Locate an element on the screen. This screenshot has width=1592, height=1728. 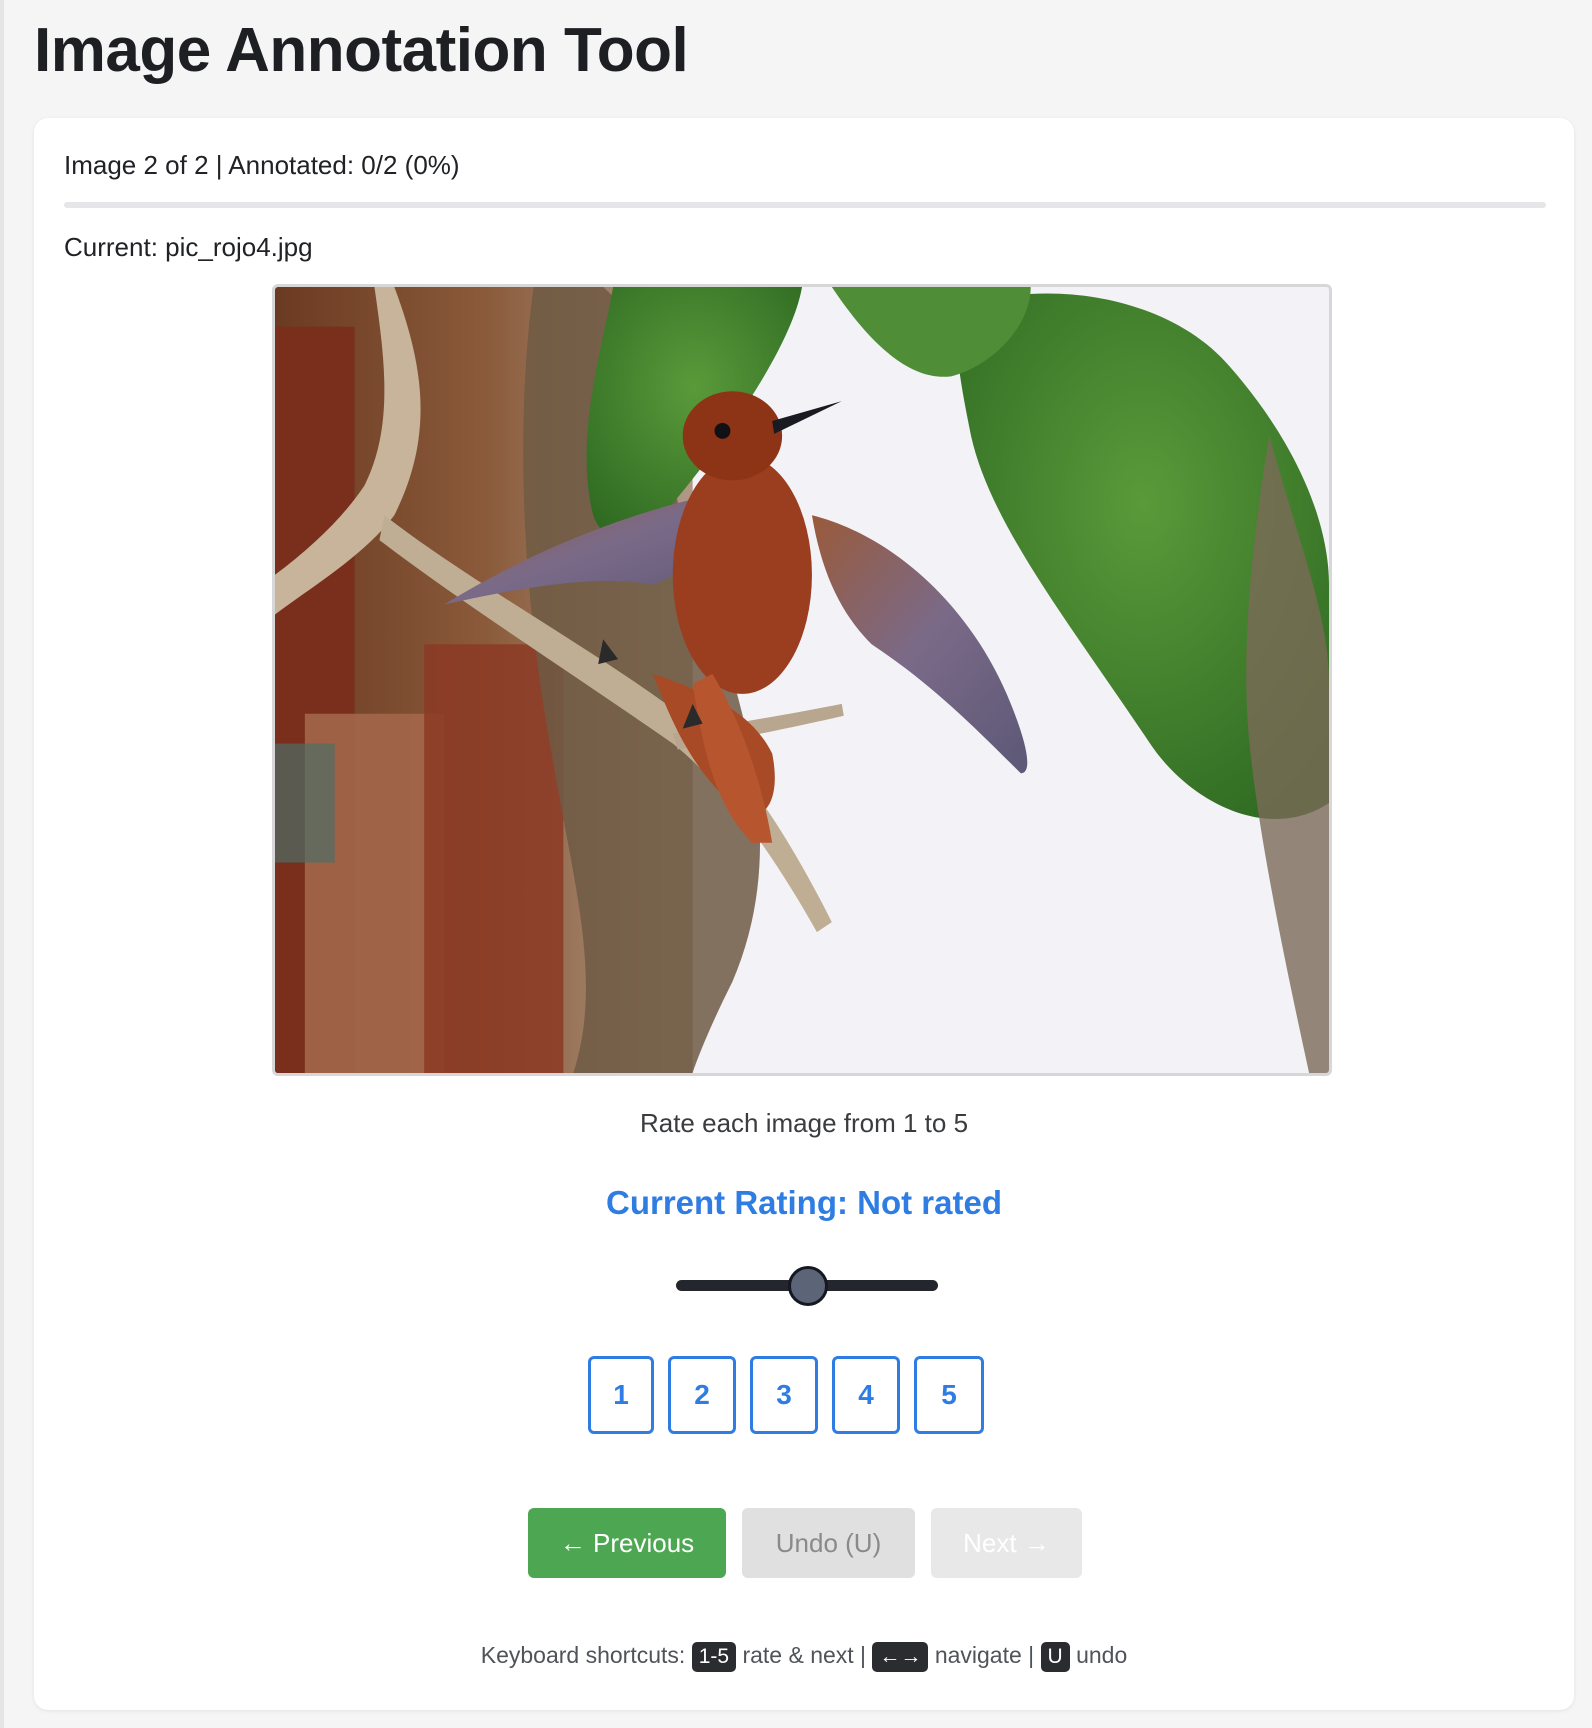
shortcuts-prefix: Keyboard shortcuts: is located at coordinates (583, 1655).